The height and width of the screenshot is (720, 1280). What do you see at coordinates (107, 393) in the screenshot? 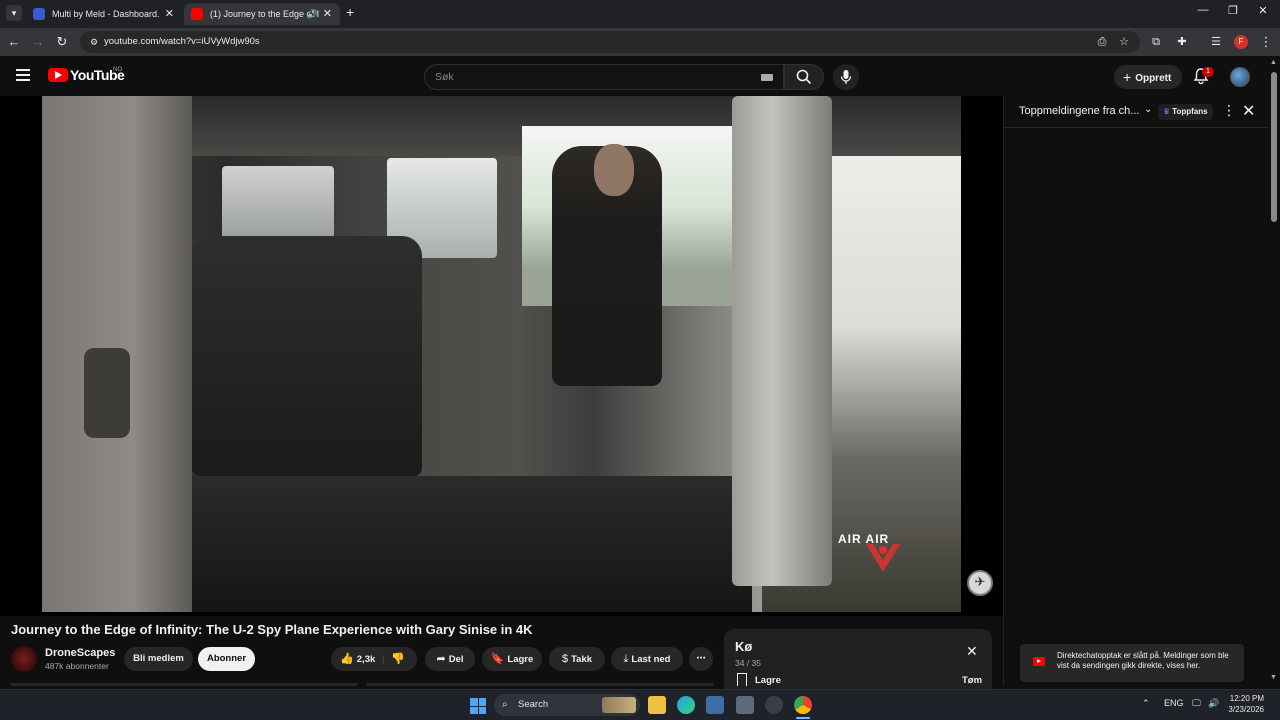
I see `video-scene-handle` at bounding box center [107, 393].